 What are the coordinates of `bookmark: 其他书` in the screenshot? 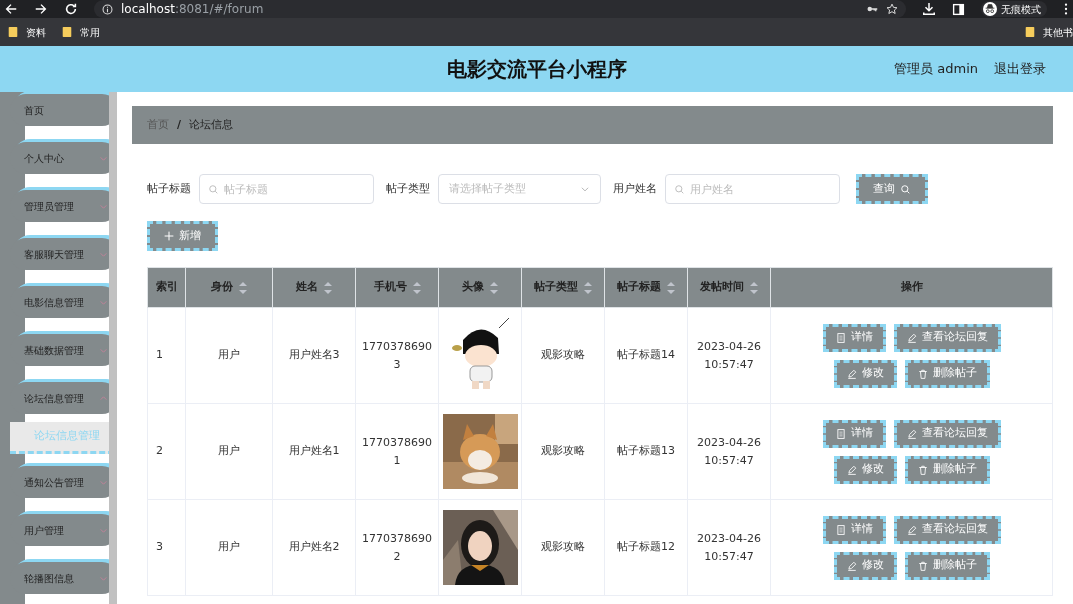 It's located at (1049, 32).